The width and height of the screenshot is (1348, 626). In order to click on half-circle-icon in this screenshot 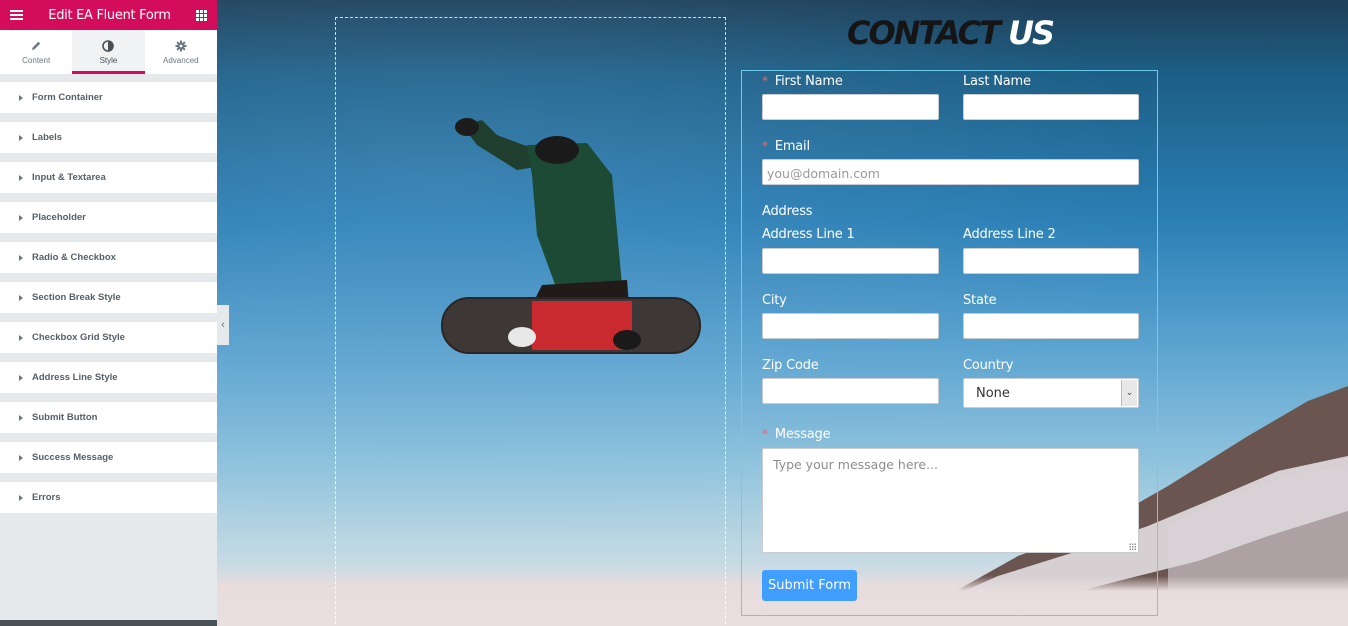, I will do `click(108, 46)`.